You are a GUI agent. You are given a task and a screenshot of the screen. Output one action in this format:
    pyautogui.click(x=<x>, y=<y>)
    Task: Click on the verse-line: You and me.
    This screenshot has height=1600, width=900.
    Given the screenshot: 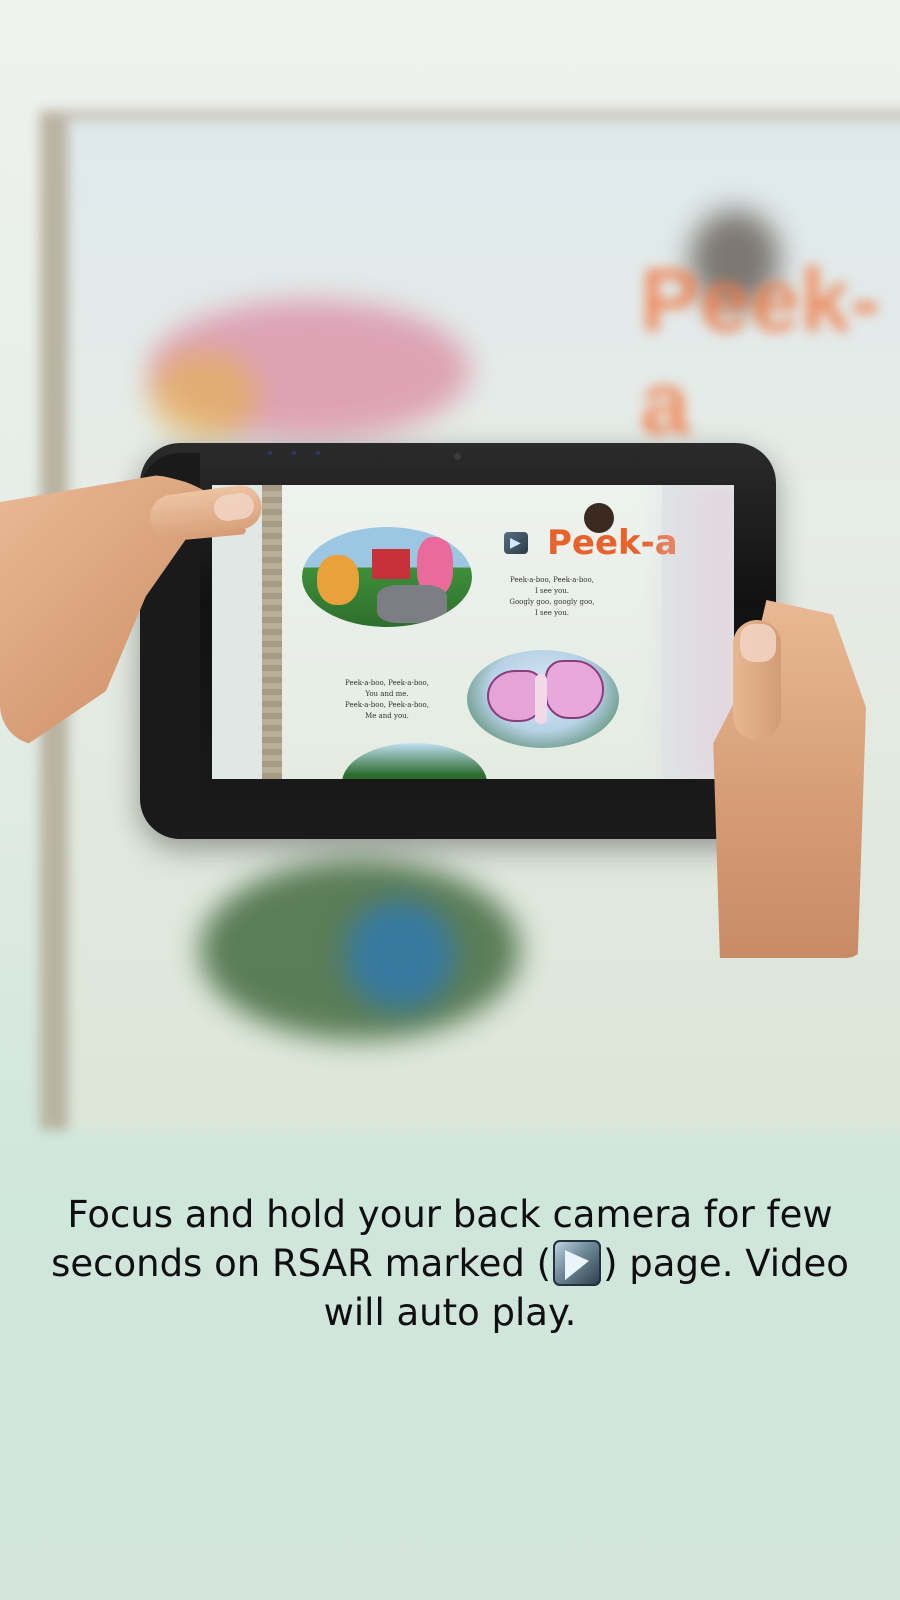 What is the action you would take?
    pyautogui.click(x=387, y=694)
    